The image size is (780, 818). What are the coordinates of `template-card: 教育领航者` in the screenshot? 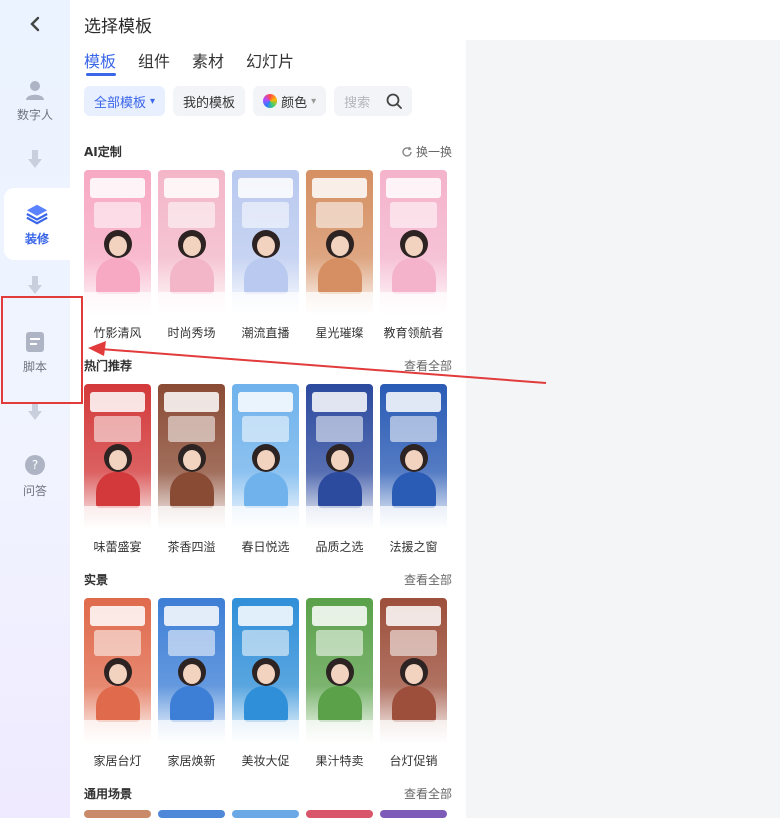 It's located at (413, 255).